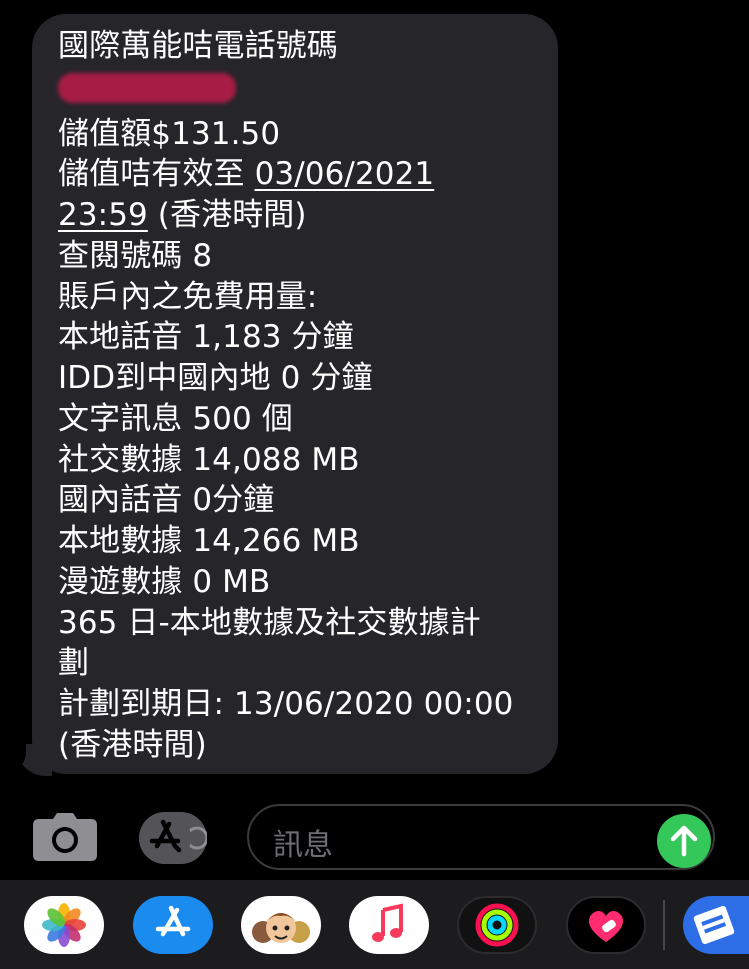 The width and height of the screenshot is (749, 969). What do you see at coordinates (209, 541) in the screenshot?
I see `message-line: 本地數據 14,266 MB` at bounding box center [209, 541].